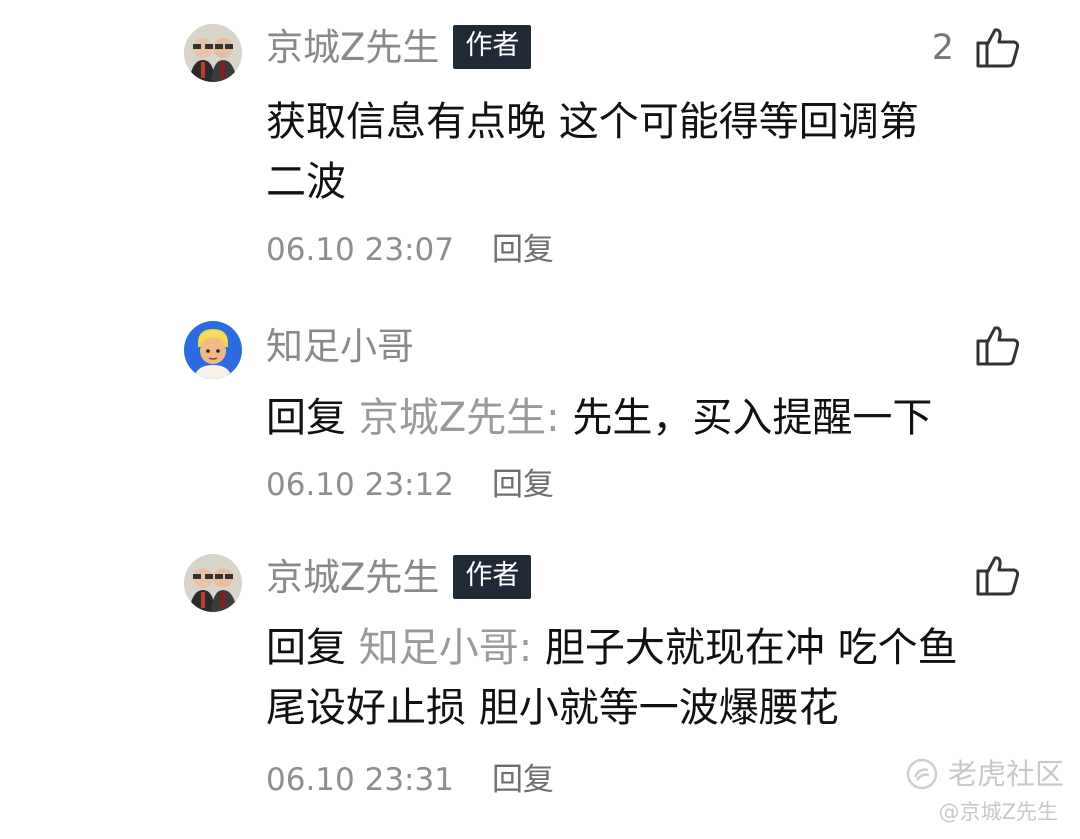  I want to click on comment-body: 回复 京城Z先生: 先生，买入提醒一下, so click(646, 418).